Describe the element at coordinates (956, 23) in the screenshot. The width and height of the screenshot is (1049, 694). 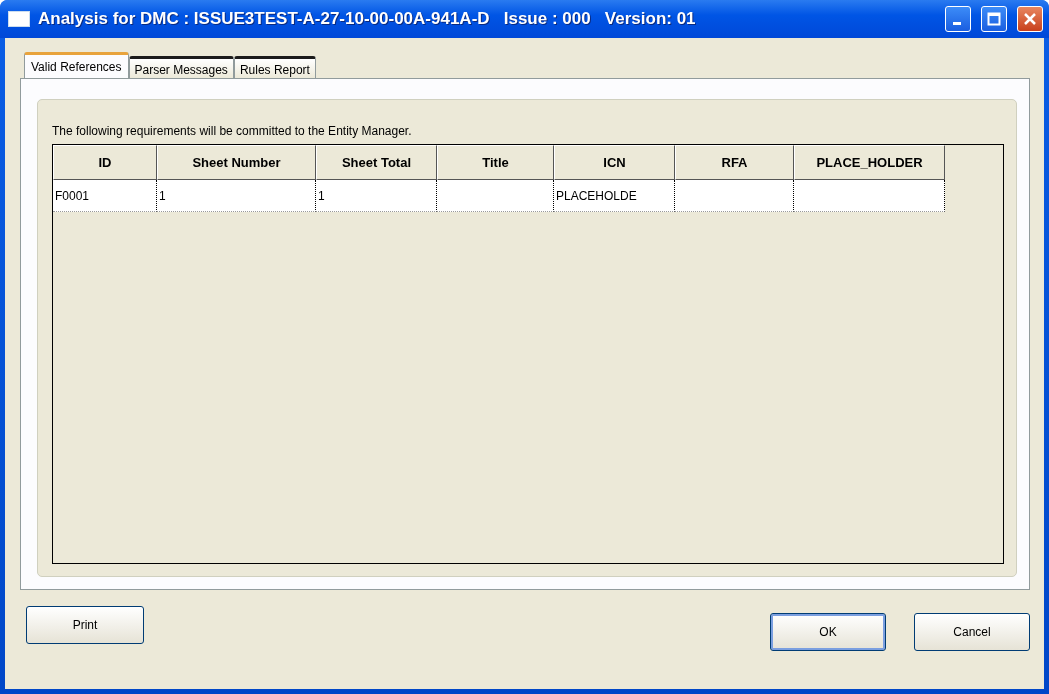
I see `minimize-icon` at that location.